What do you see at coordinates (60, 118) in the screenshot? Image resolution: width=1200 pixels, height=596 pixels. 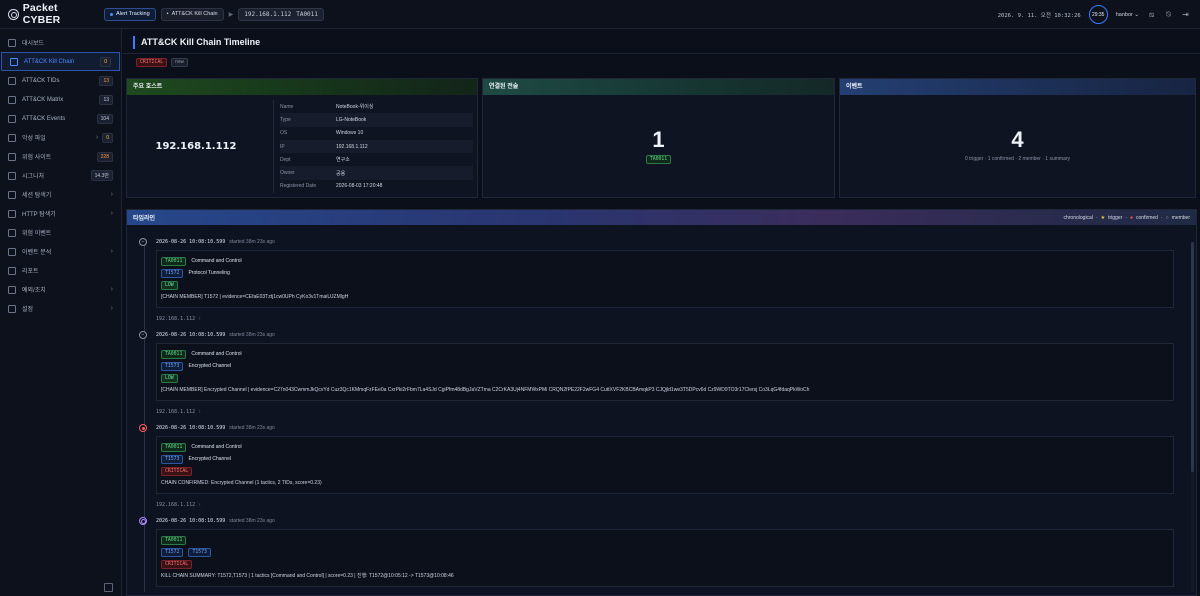 I see `sidebar-item-events: ATT&CK Events 104` at bounding box center [60, 118].